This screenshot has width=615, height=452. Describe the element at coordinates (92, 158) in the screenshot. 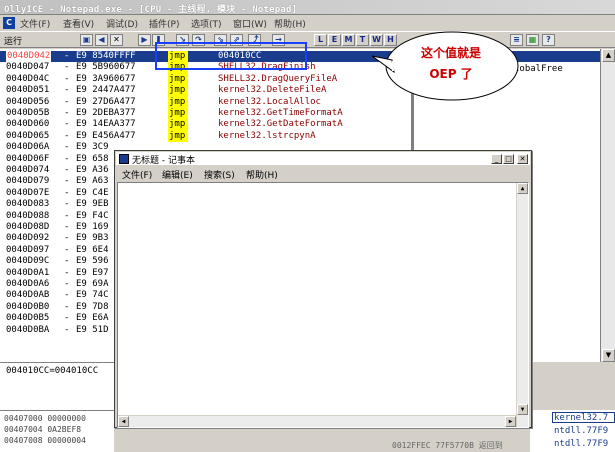

I see `disasm-bytes: E9 658` at that location.